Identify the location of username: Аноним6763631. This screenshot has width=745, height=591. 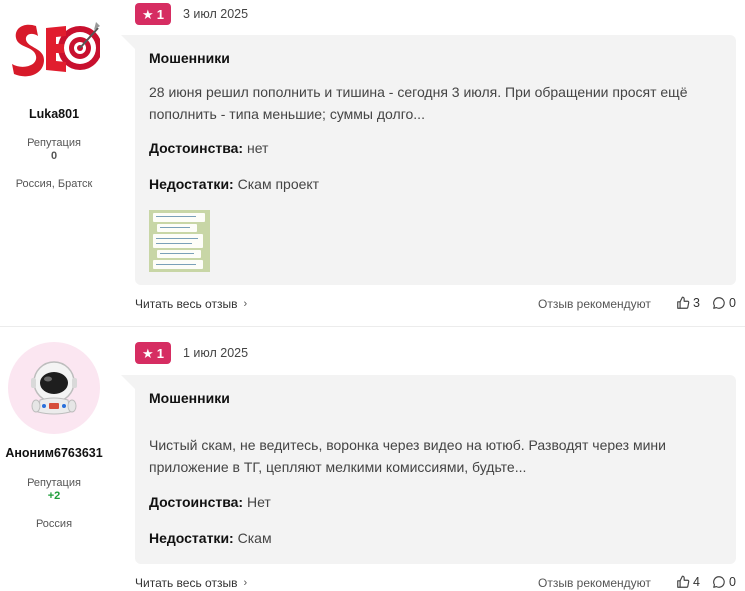
(54, 453).